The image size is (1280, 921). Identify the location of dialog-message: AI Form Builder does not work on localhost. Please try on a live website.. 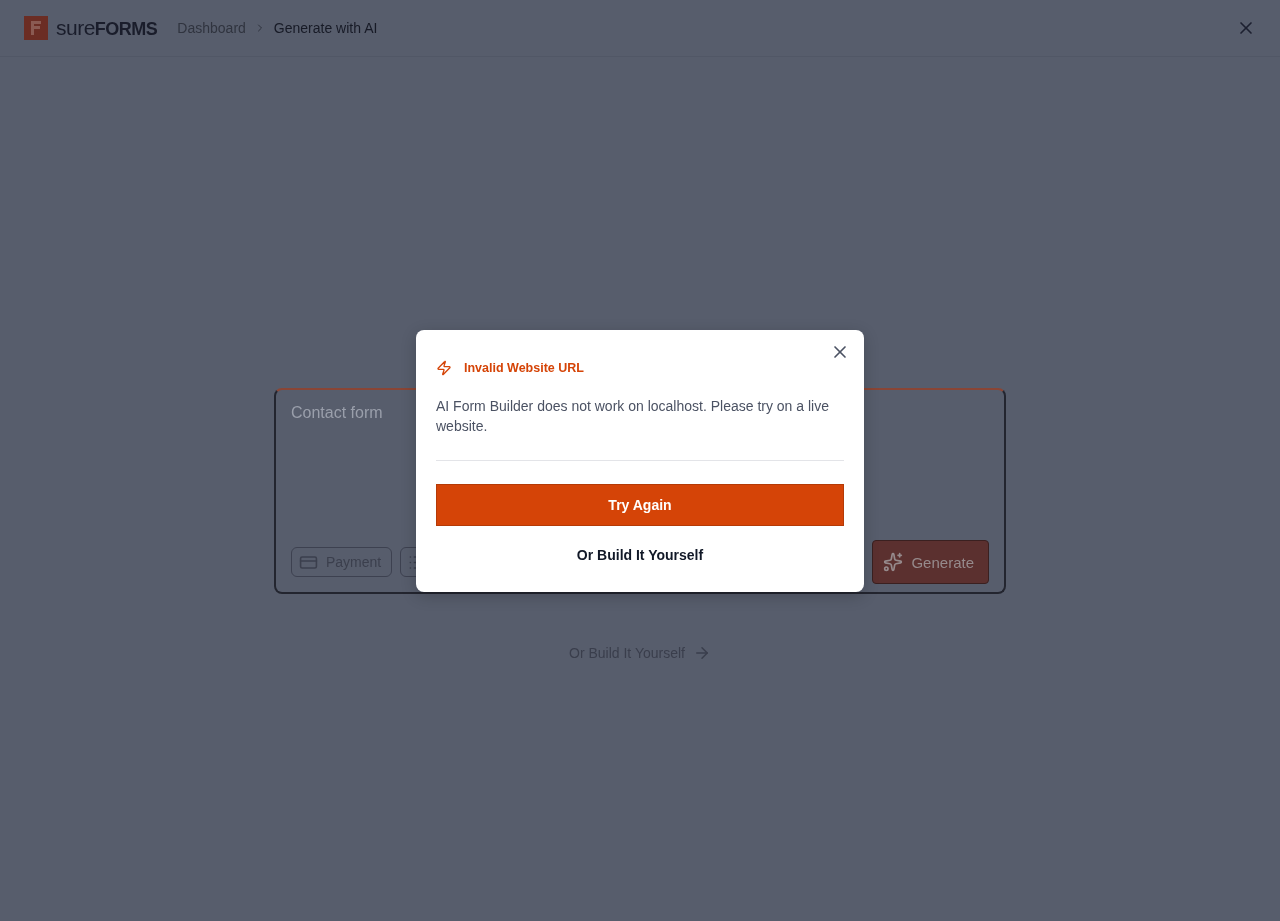
(633, 416).